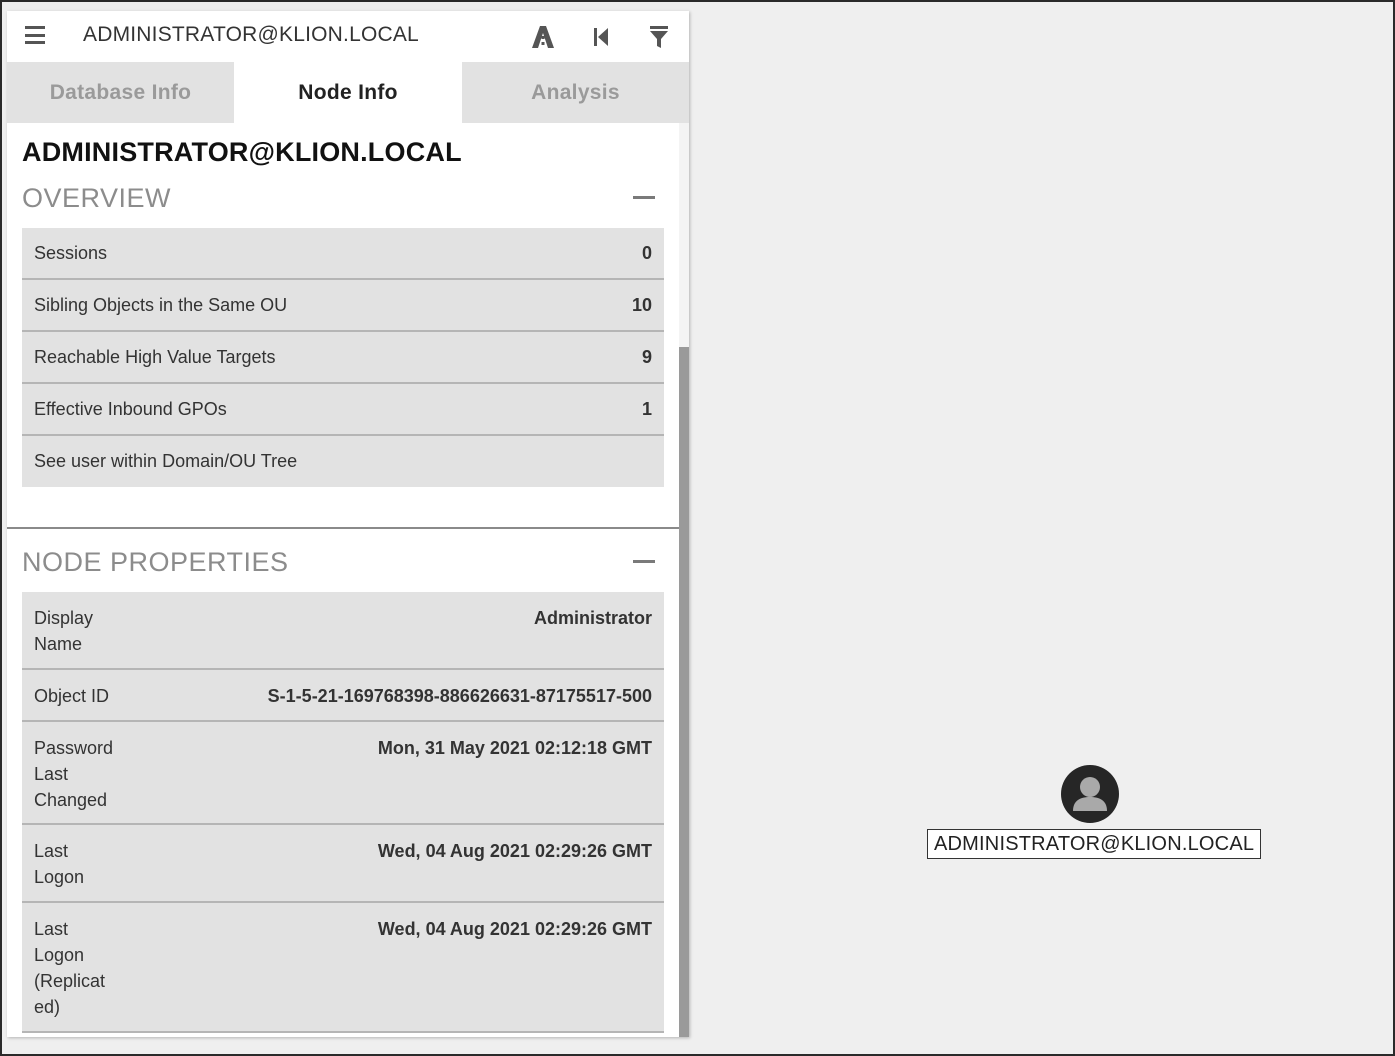  Describe the element at coordinates (514, 748) in the screenshot. I see `row-value: Mon, 31 May 2021 02:12:18 GMT` at that location.